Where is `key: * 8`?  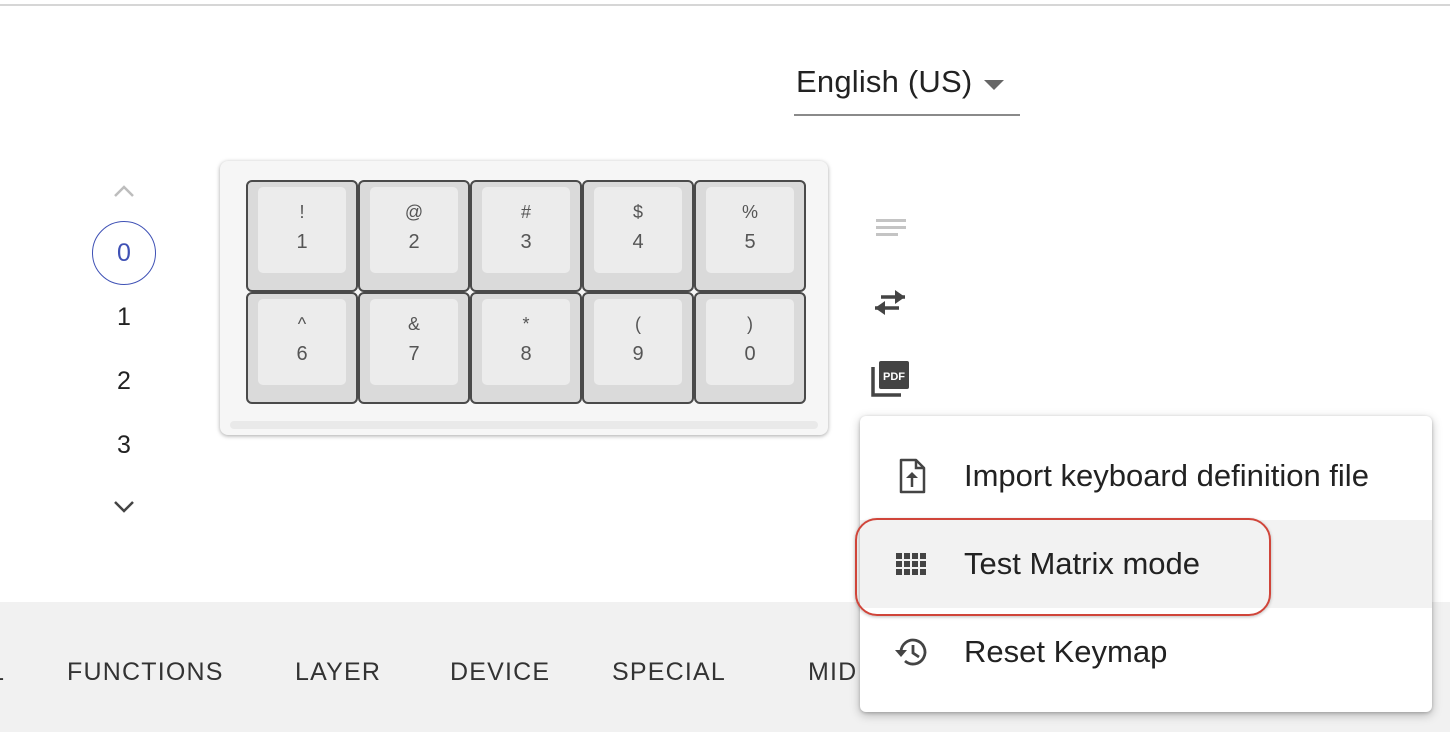 key: * 8 is located at coordinates (526, 348).